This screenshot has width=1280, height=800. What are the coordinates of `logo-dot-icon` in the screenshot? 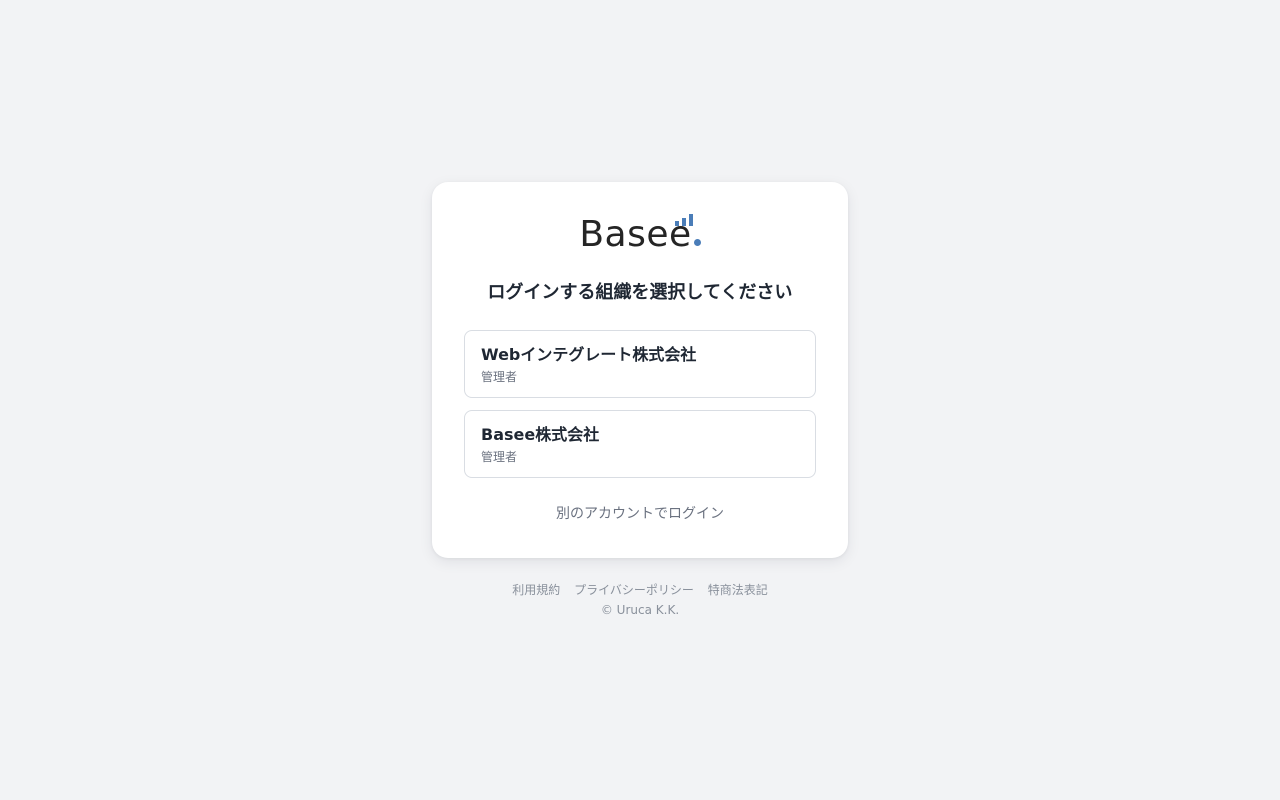 It's located at (697, 242).